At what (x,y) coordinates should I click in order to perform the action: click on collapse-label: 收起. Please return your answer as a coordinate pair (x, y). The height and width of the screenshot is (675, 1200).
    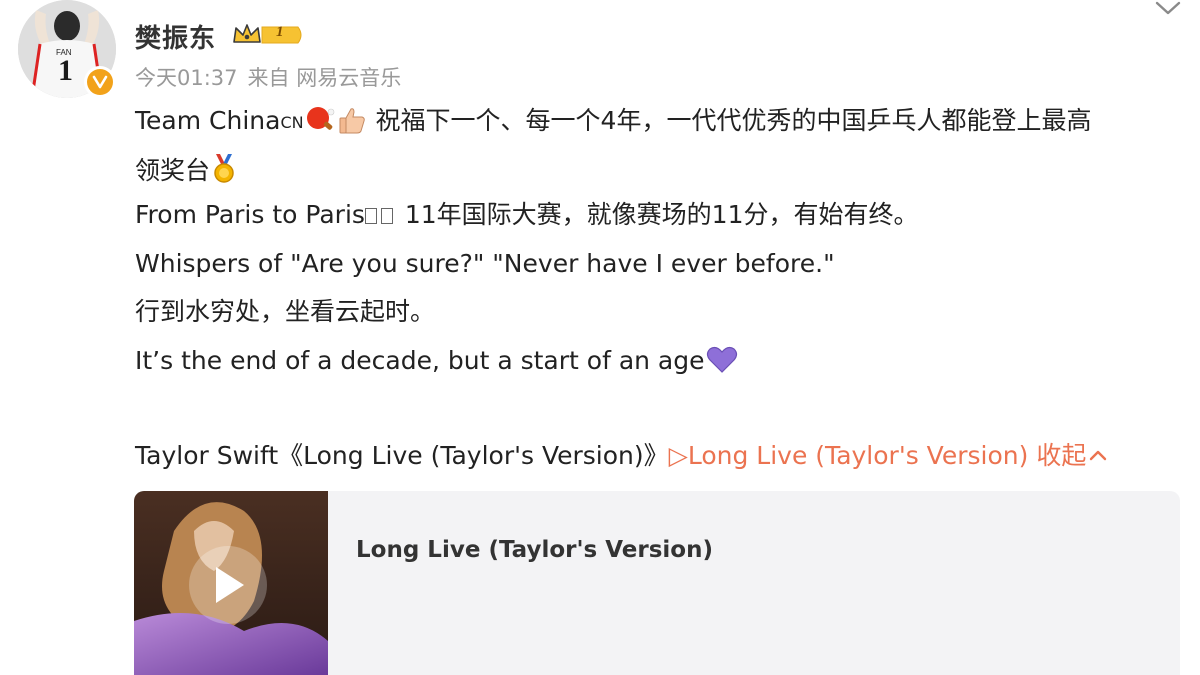
    Looking at the image, I should click on (1061, 455).